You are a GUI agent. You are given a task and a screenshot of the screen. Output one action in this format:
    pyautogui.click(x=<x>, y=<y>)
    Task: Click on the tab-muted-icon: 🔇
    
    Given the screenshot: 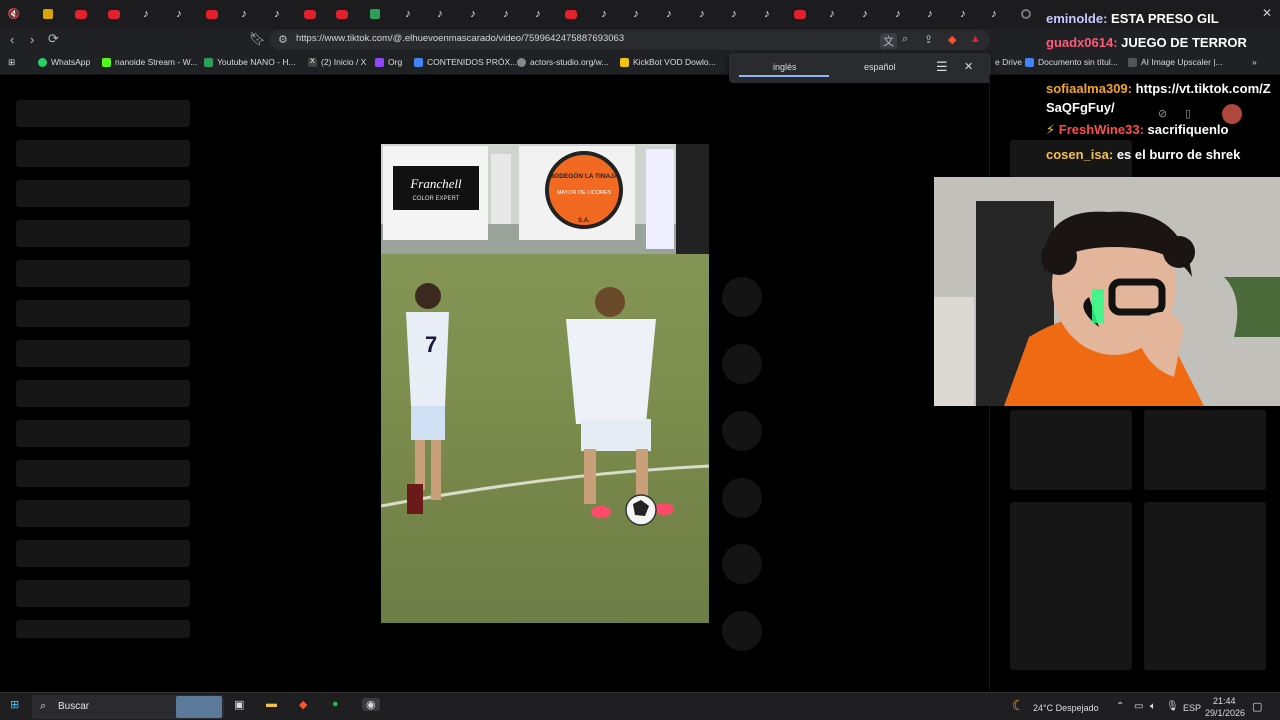 What is the action you would take?
    pyautogui.click(x=14, y=14)
    